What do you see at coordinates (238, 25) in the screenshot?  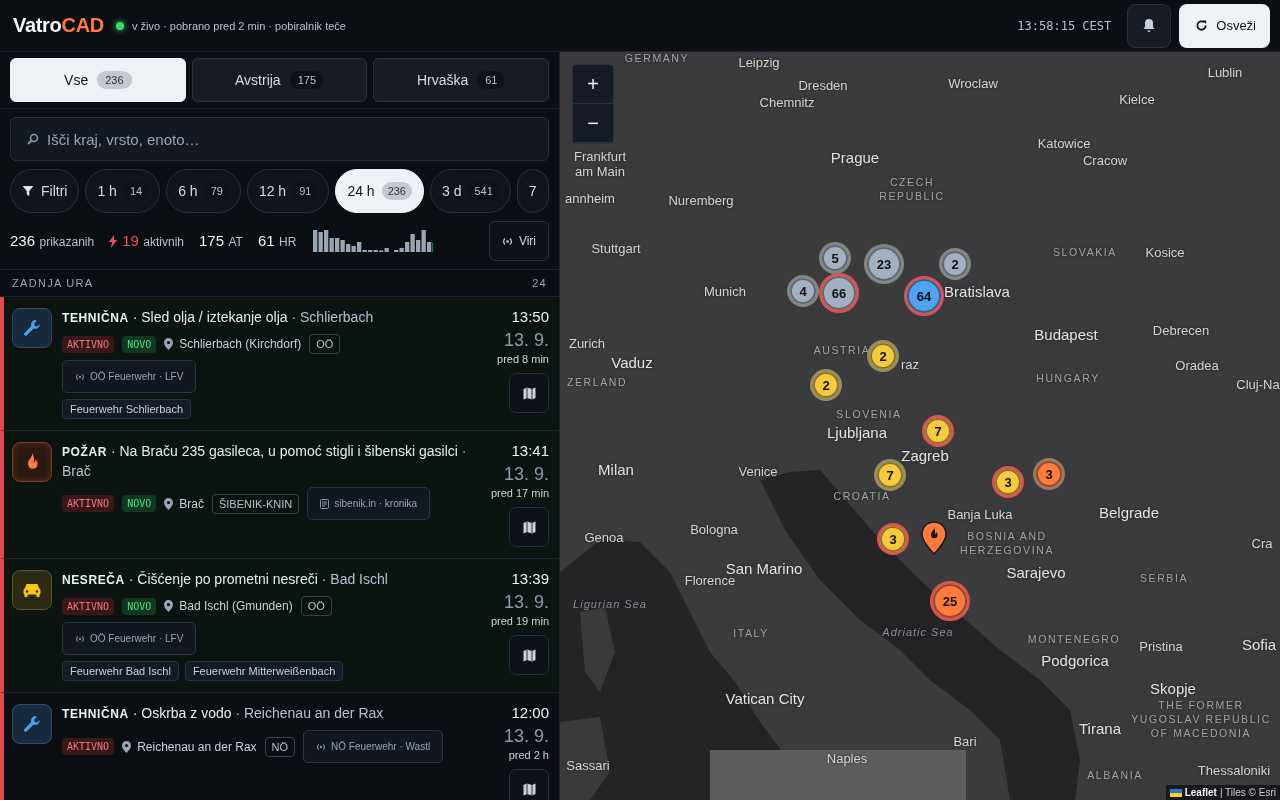 I see `status-text: v živo · pobrano pred 2 min · pobiralnik teče` at bounding box center [238, 25].